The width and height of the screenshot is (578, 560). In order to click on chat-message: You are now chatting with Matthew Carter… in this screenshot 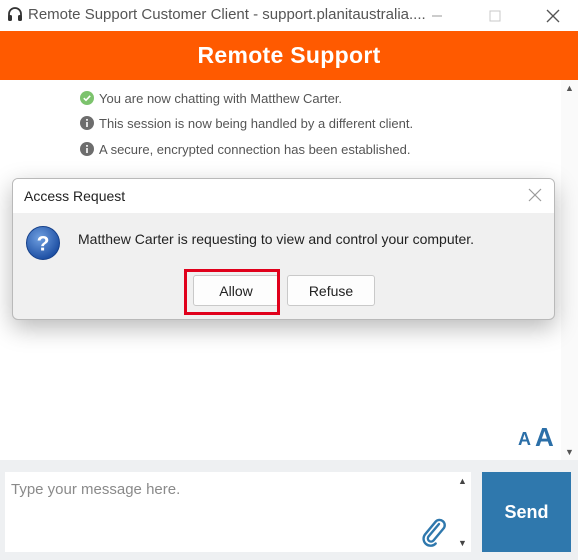, I will do `click(211, 98)`.